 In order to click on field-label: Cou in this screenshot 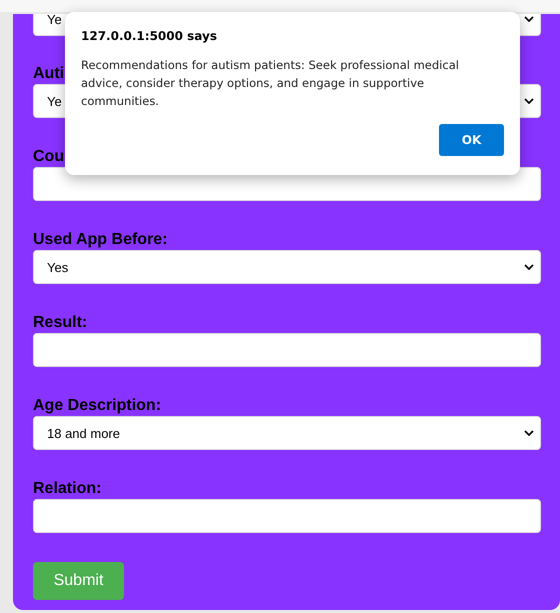, I will do `click(48, 157)`.